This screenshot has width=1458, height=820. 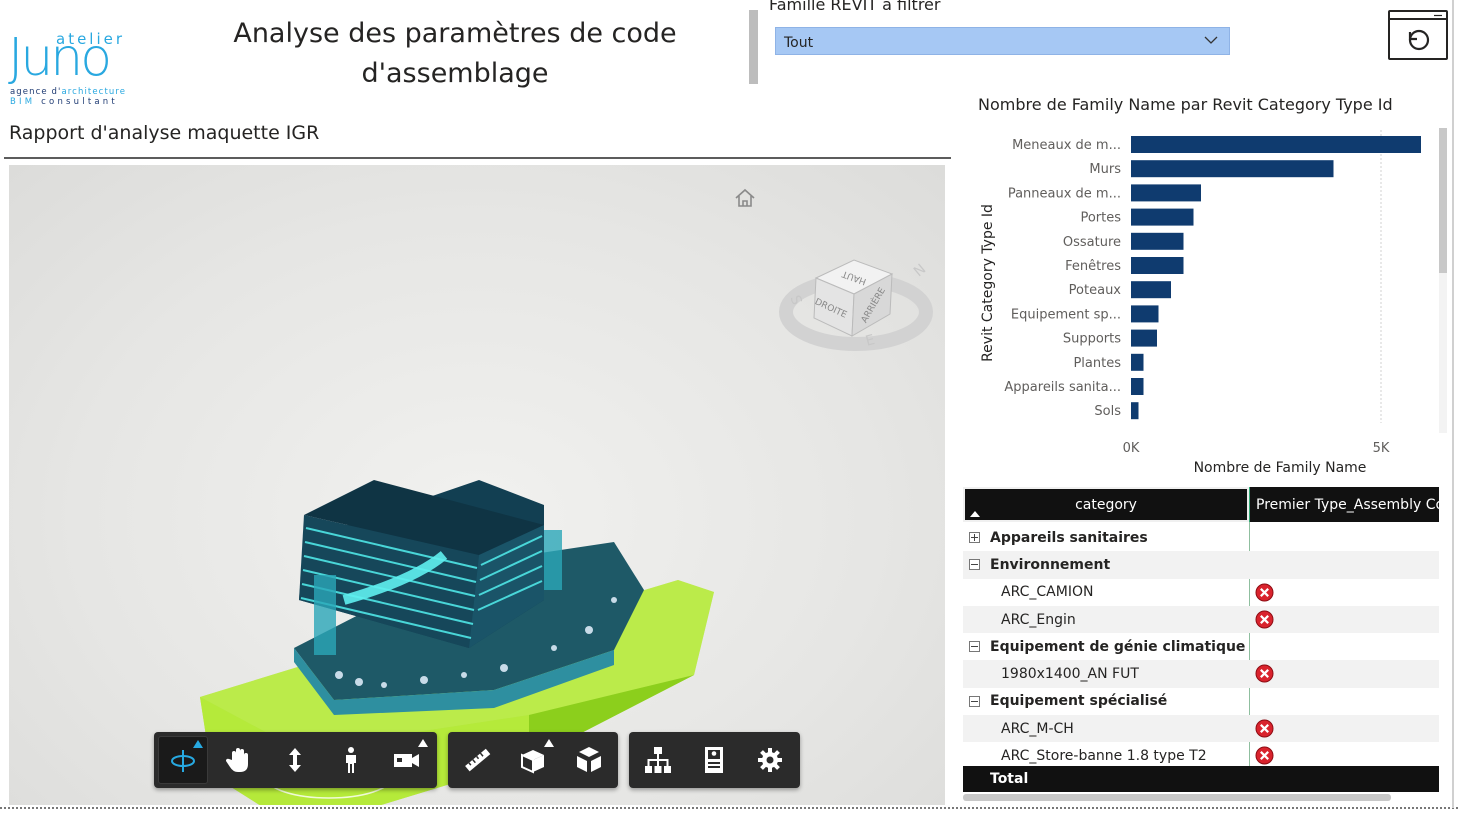 I want to click on category-column-header: category, so click(x=1106, y=504).